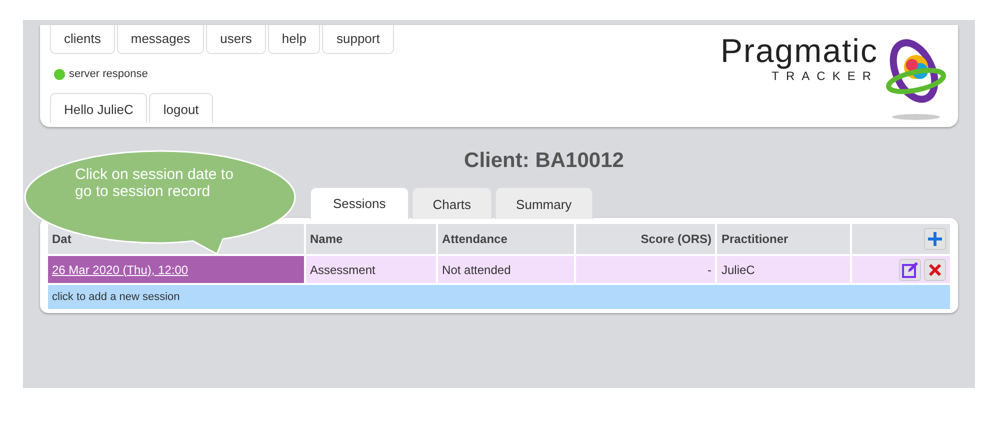 This screenshot has width=1000, height=424. What do you see at coordinates (799, 51) in the screenshot?
I see `logo-name: Pragmatic` at bounding box center [799, 51].